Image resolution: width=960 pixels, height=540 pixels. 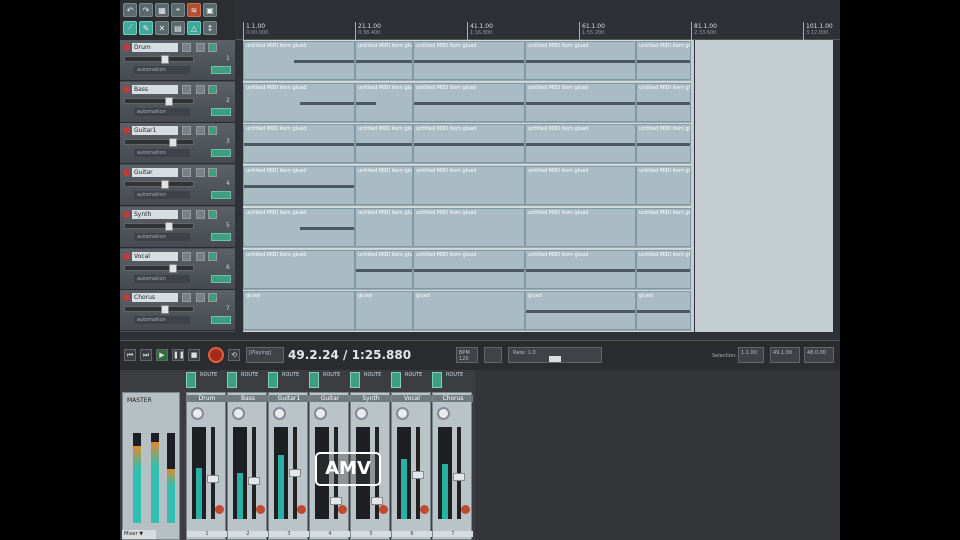 What do you see at coordinates (146, 10) in the screenshot?
I see `redo-icon: ↷` at bounding box center [146, 10].